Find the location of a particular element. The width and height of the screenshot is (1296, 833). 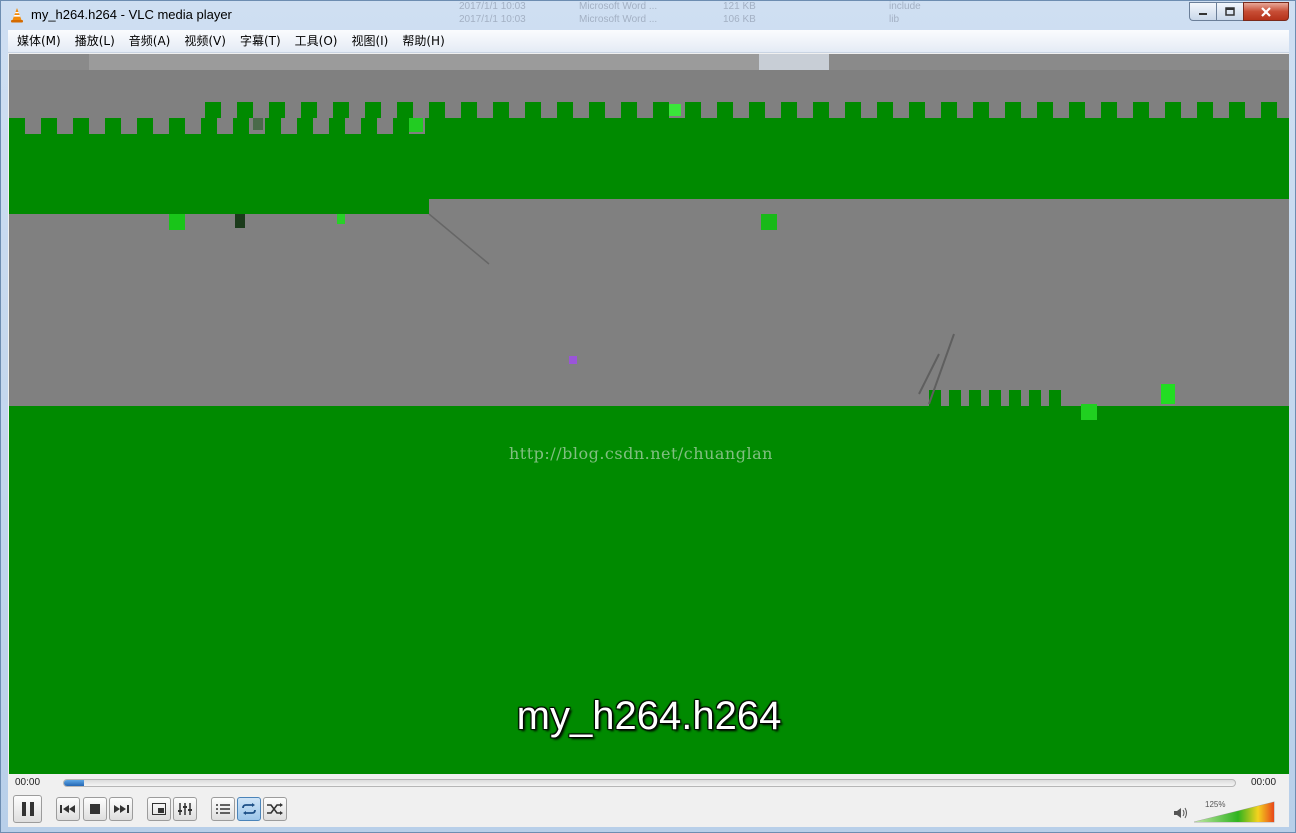

pause-button is located at coordinates (27, 809).